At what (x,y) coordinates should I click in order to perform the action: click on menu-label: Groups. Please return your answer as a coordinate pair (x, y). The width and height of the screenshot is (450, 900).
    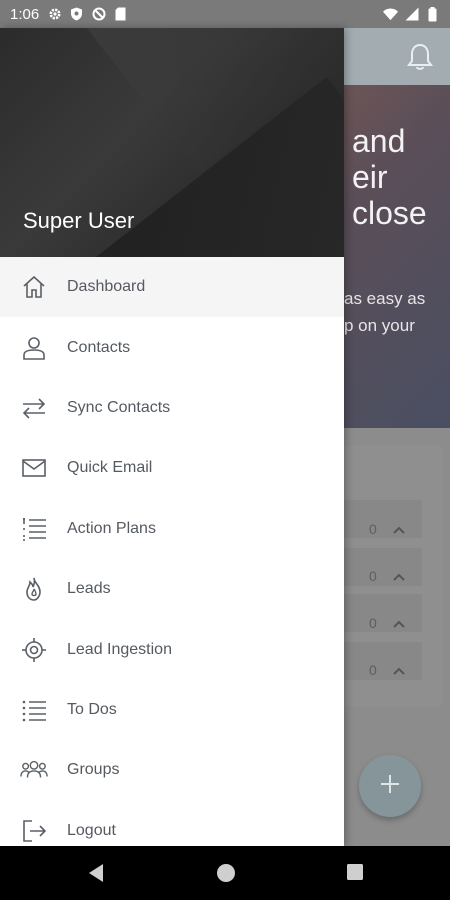
    Looking at the image, I should click on (93, 770).